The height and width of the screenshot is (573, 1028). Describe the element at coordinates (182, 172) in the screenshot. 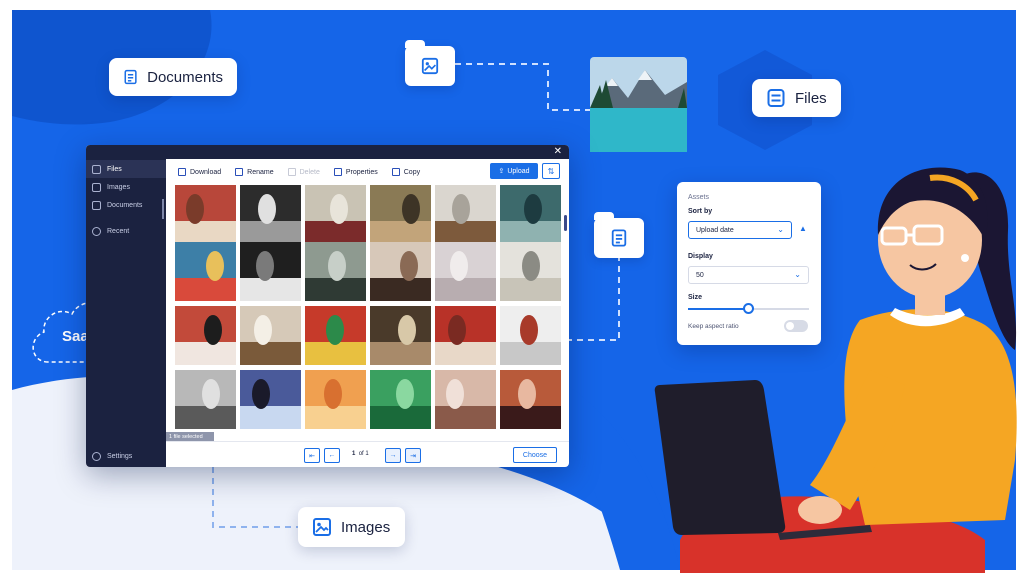

I see `download-icon` at that location.